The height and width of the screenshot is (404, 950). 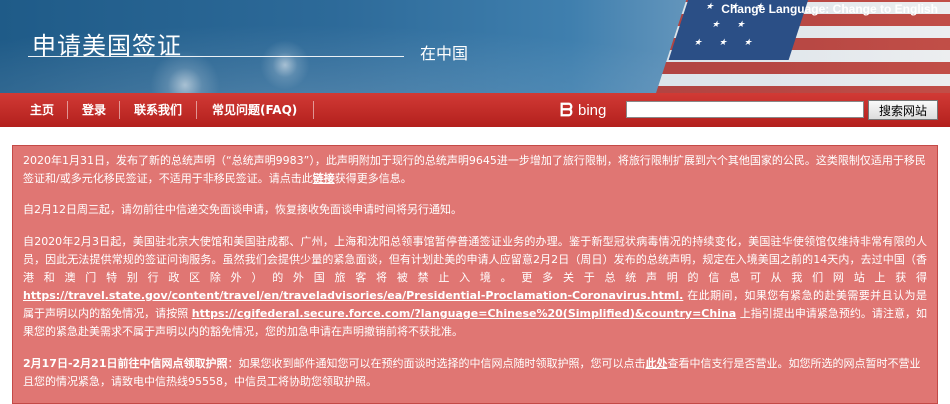 I want to click on citic-branch-link: 此处, so click(x=657, y=363).